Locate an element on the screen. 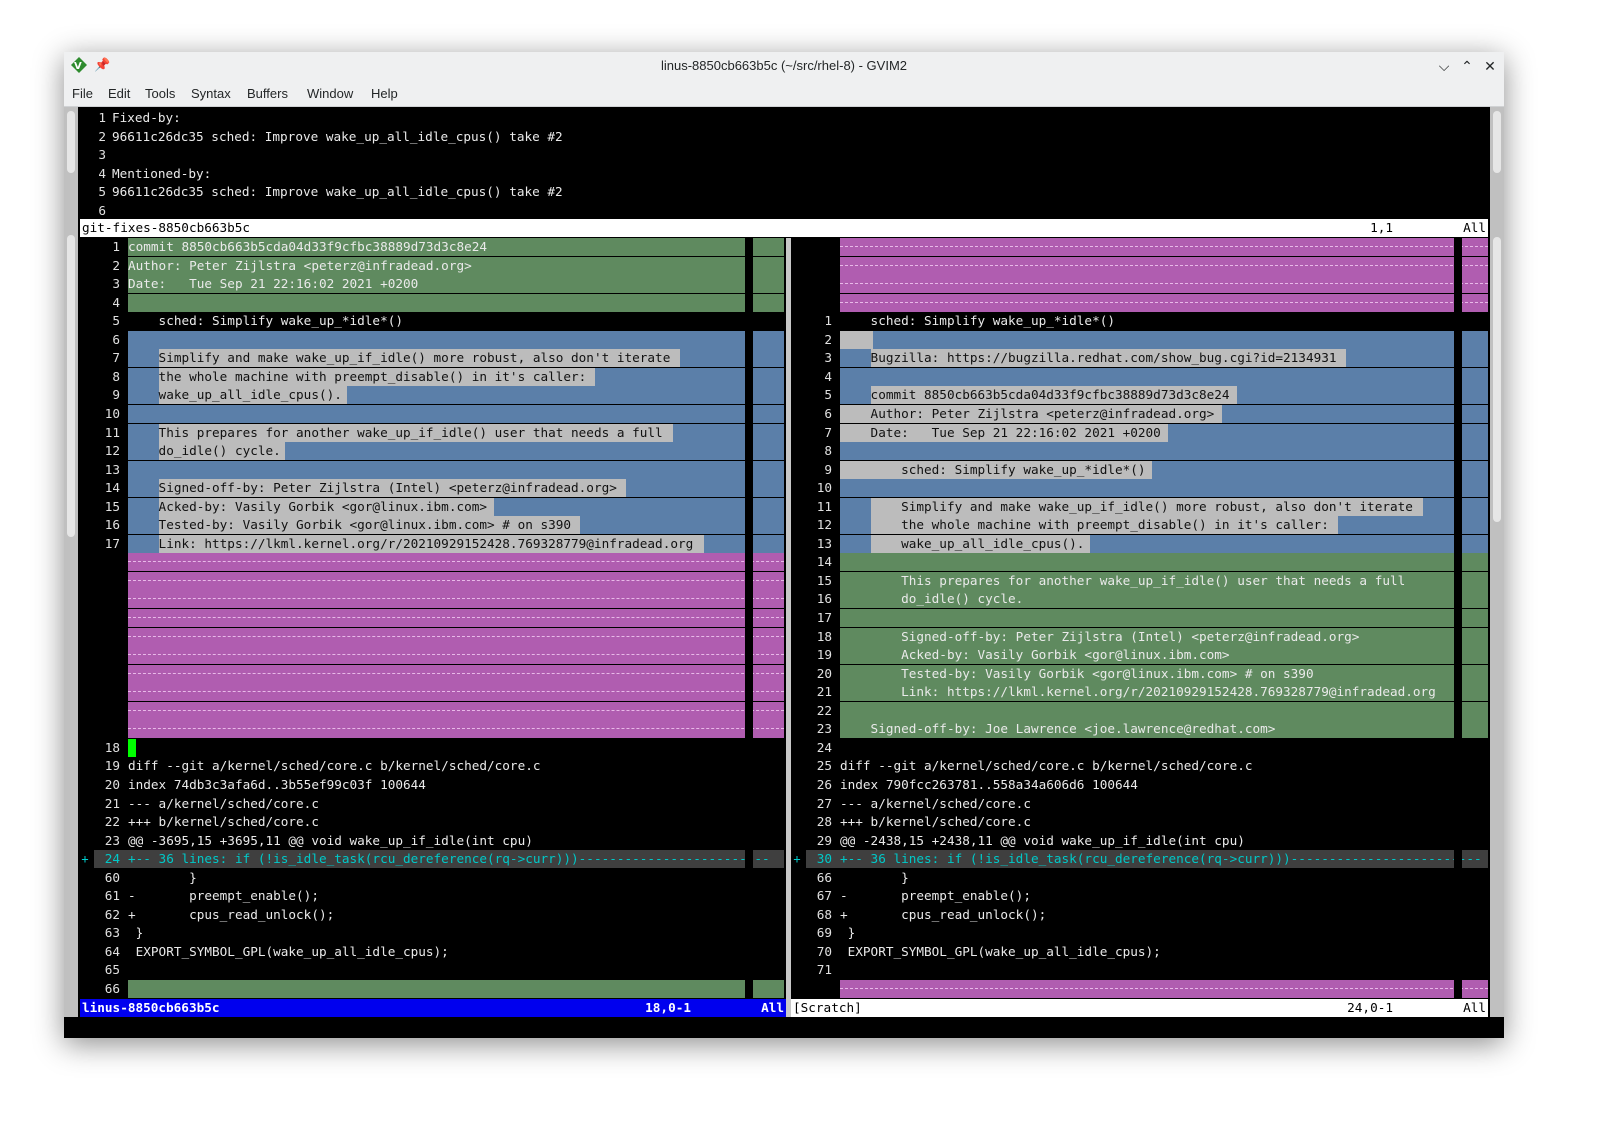  line-number: 11 is located at coordinates (824, 506).